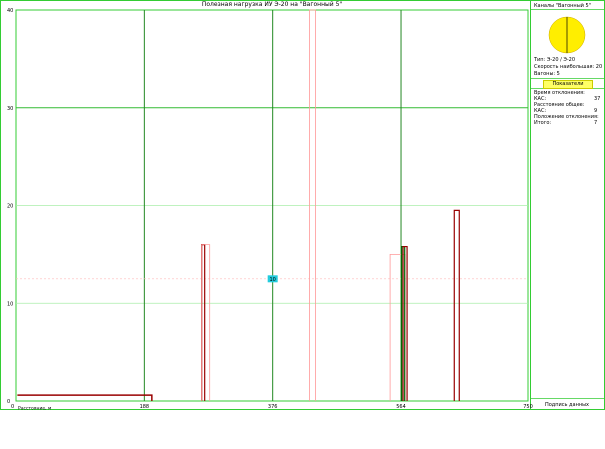 This screenshot has width=605, height=449. Describe the element at coordinates (562, 6) in the screenshot. I see `panel-header: Каналы "Вагонный 5"` at that location.